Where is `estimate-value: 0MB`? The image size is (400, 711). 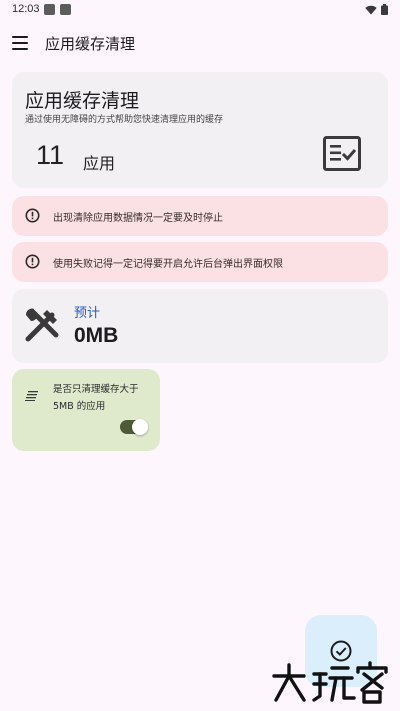
estimate-value: 0MB is located at coordinates (96, 335).